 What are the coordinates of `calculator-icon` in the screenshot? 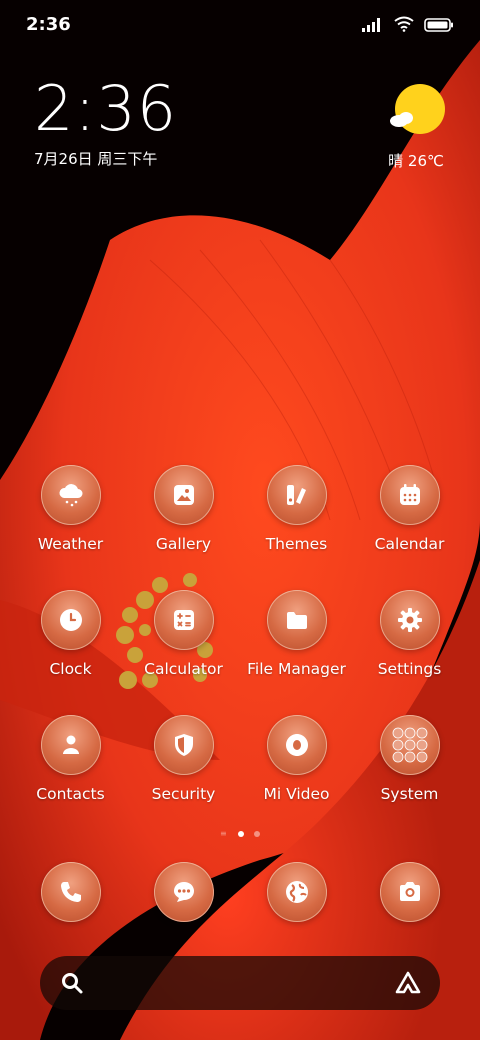 It's located at (183, 620).